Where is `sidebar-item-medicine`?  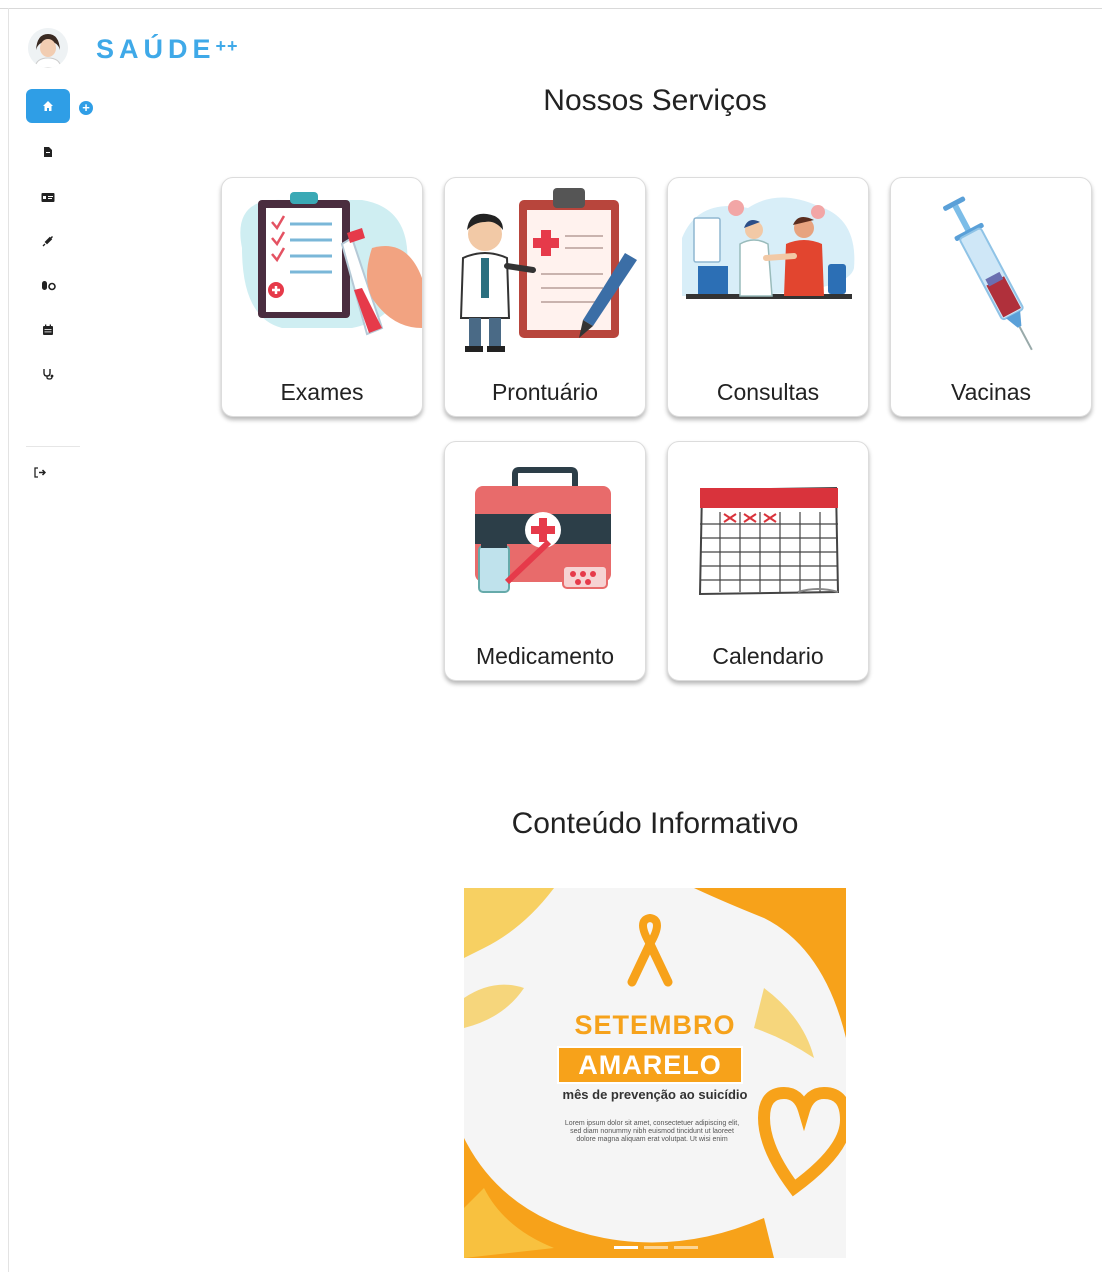
sidebar-item-medicine is located at coordinates (48, 285).